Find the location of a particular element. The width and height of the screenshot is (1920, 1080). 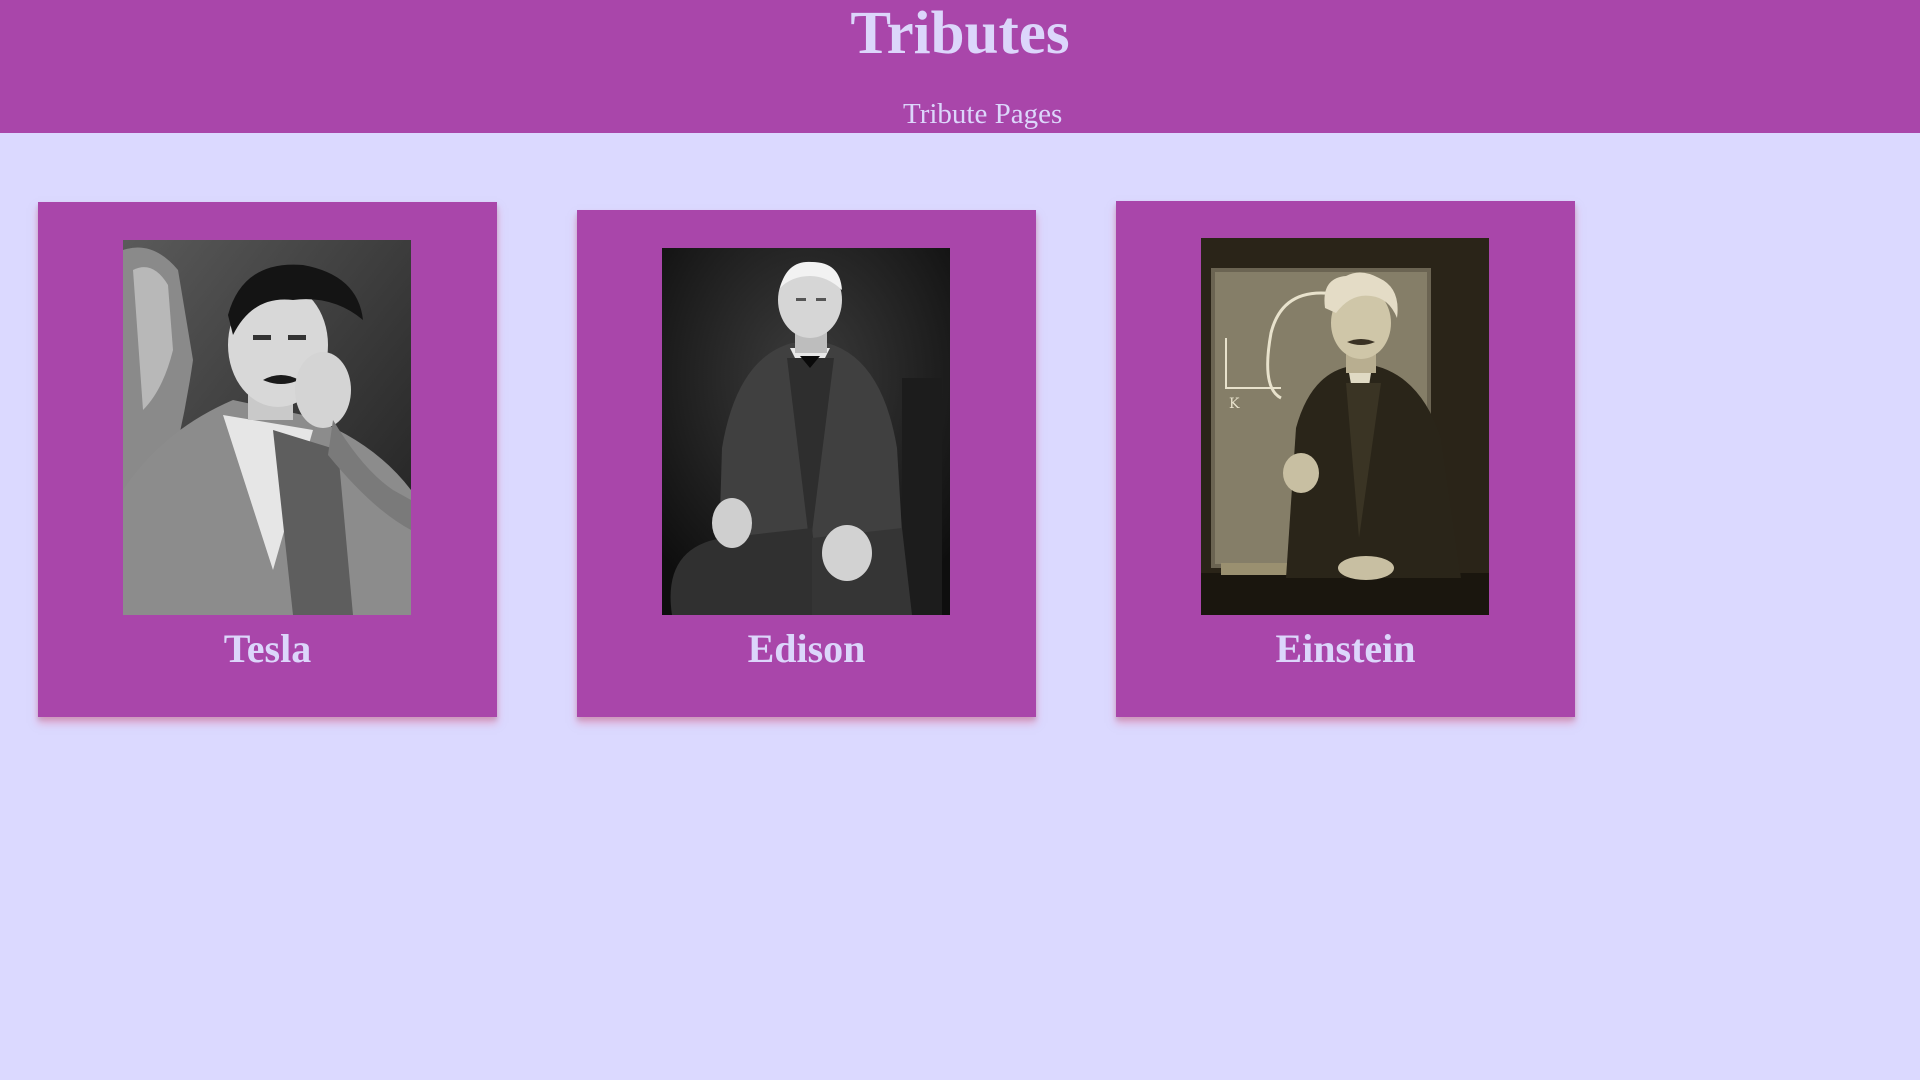

portrait-photo-einstein: K is located at coordinates (1345, 426).